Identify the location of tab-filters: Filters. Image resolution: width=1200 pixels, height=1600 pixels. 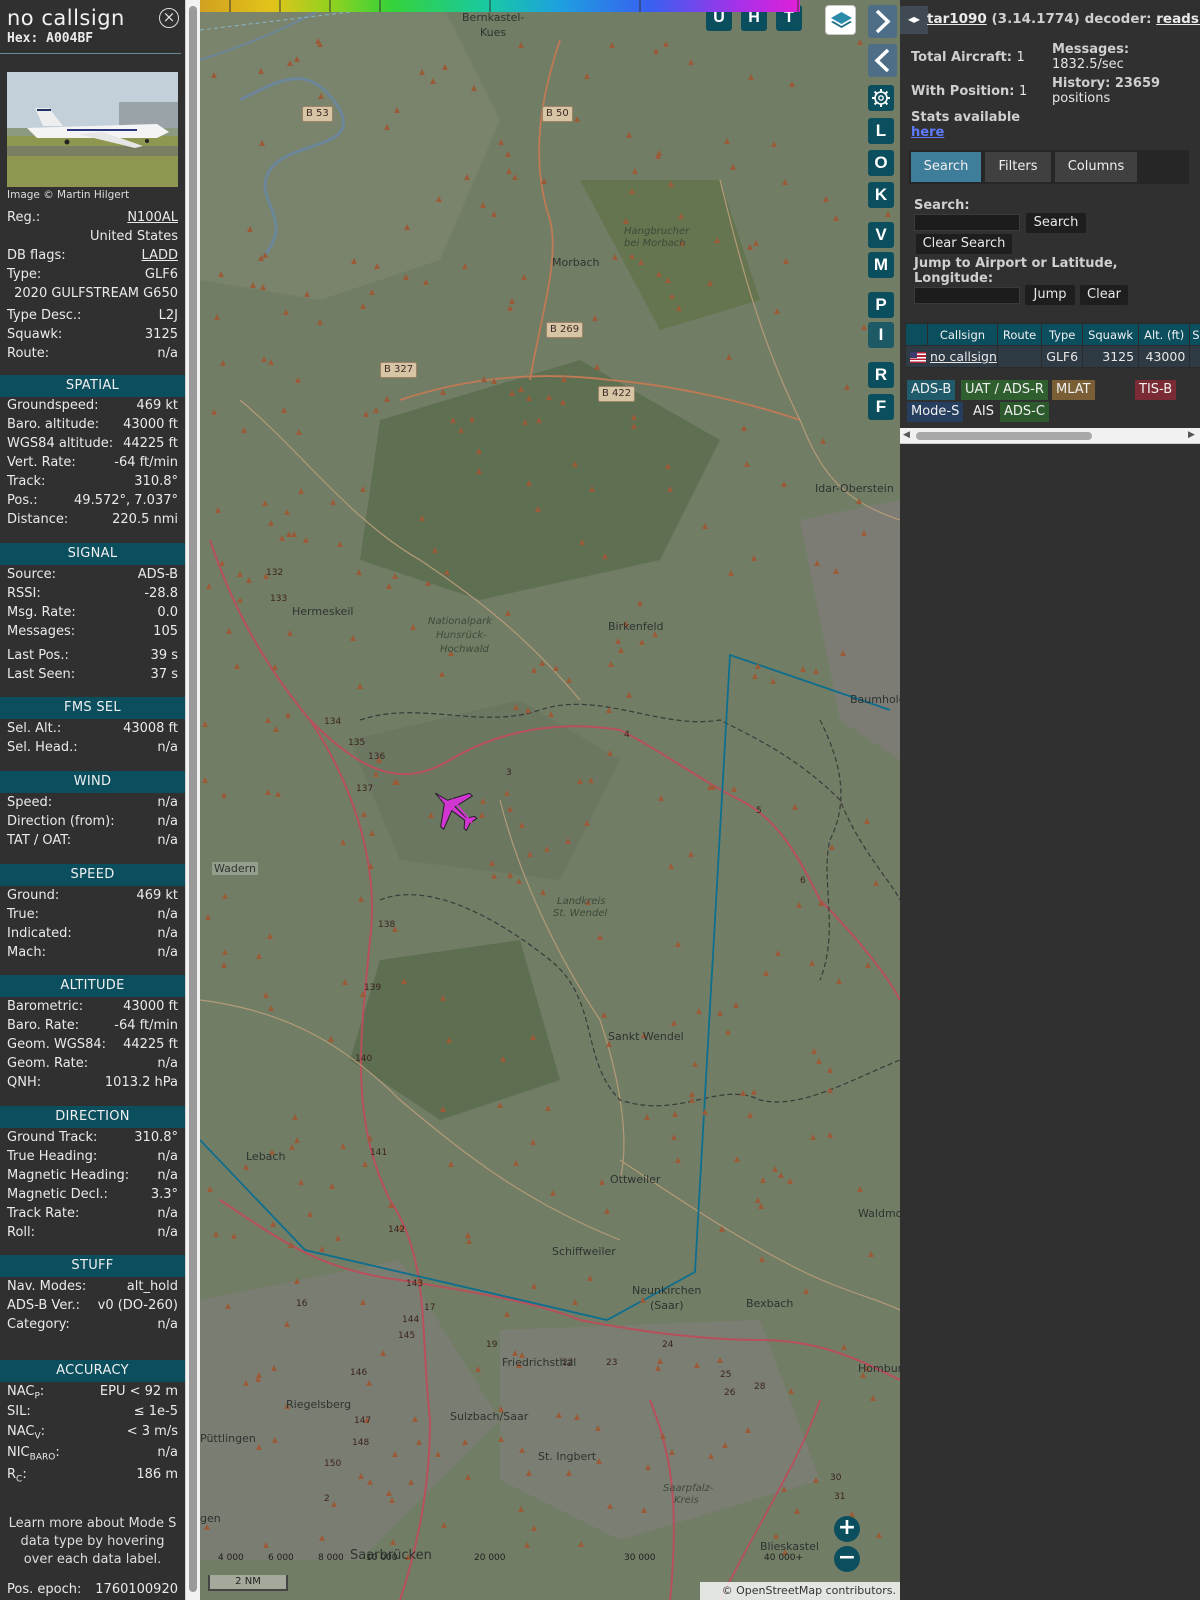
(1018, 167).